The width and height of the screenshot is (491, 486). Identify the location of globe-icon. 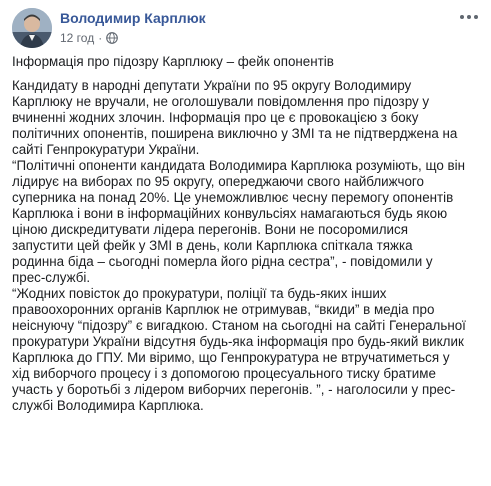
(112, 38).